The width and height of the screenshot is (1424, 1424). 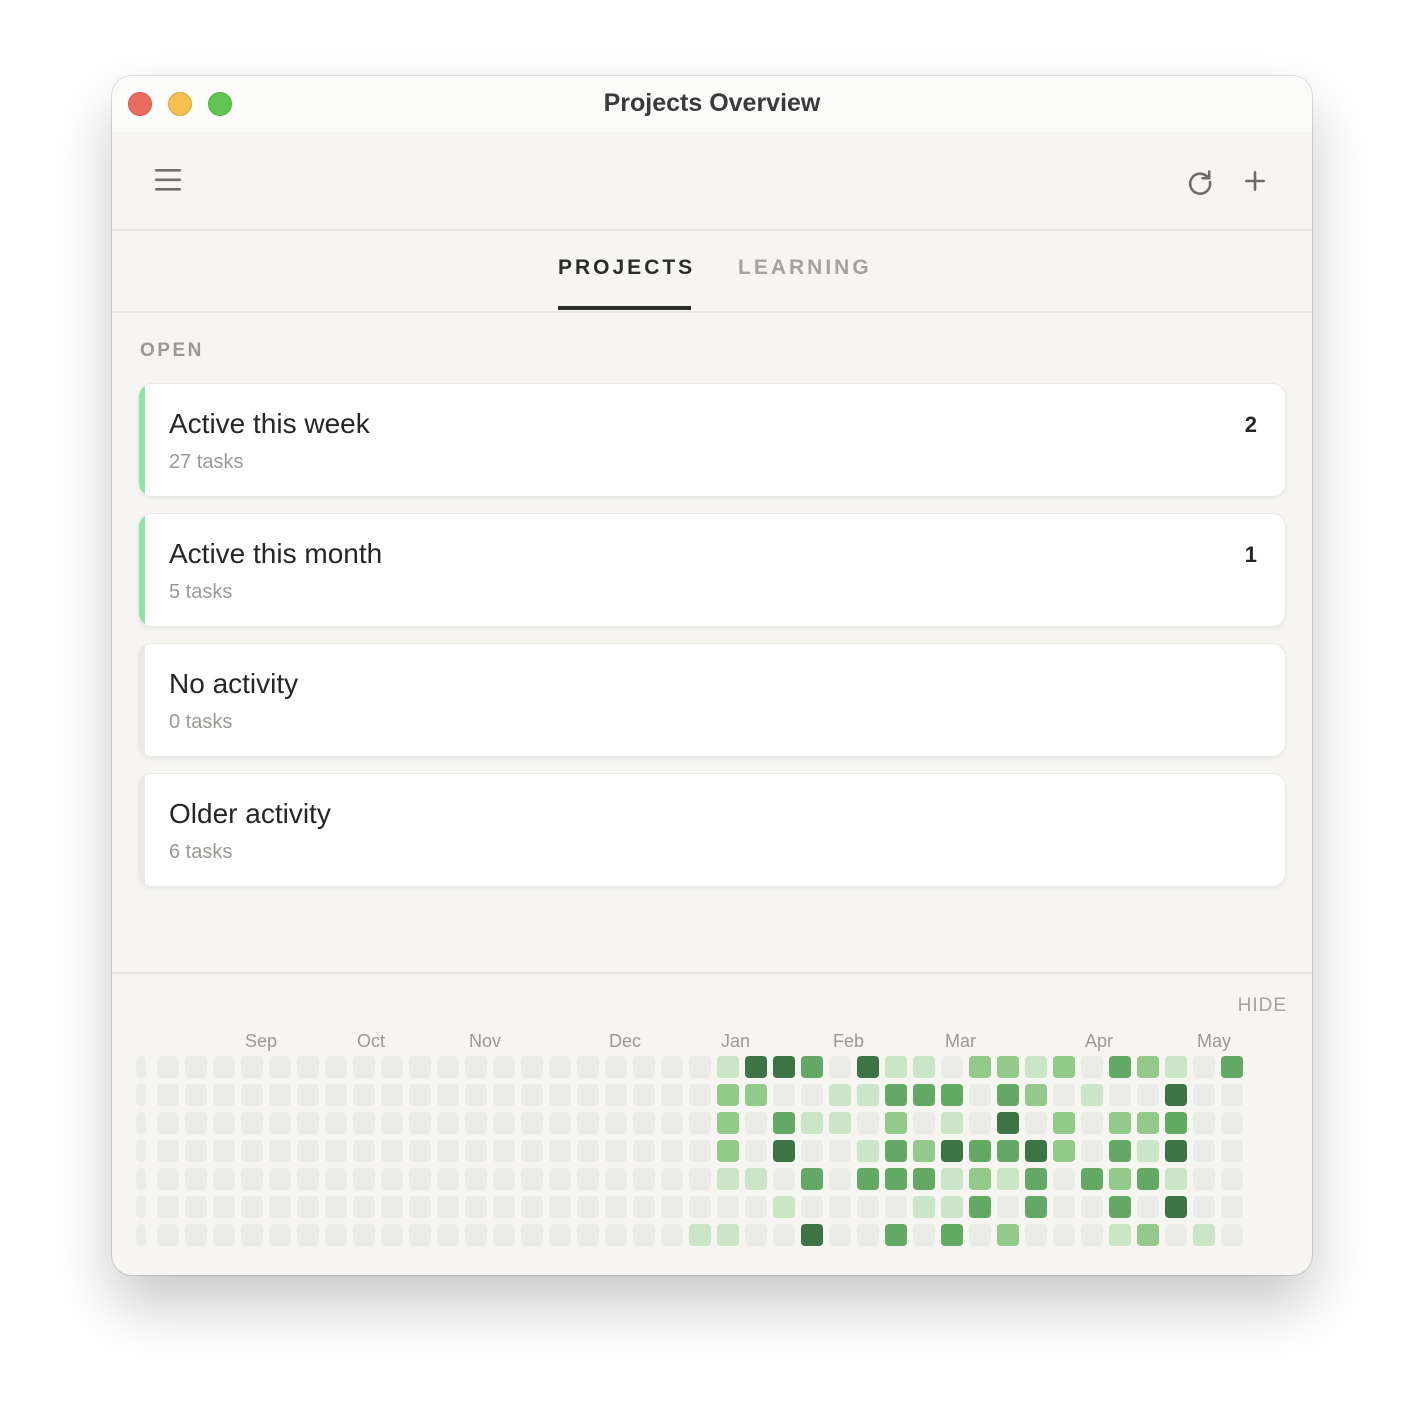 What do you see at coordinates (1255, 181) in the screenshot?
I see `plus-icon` at bounding box center [1255, 181].